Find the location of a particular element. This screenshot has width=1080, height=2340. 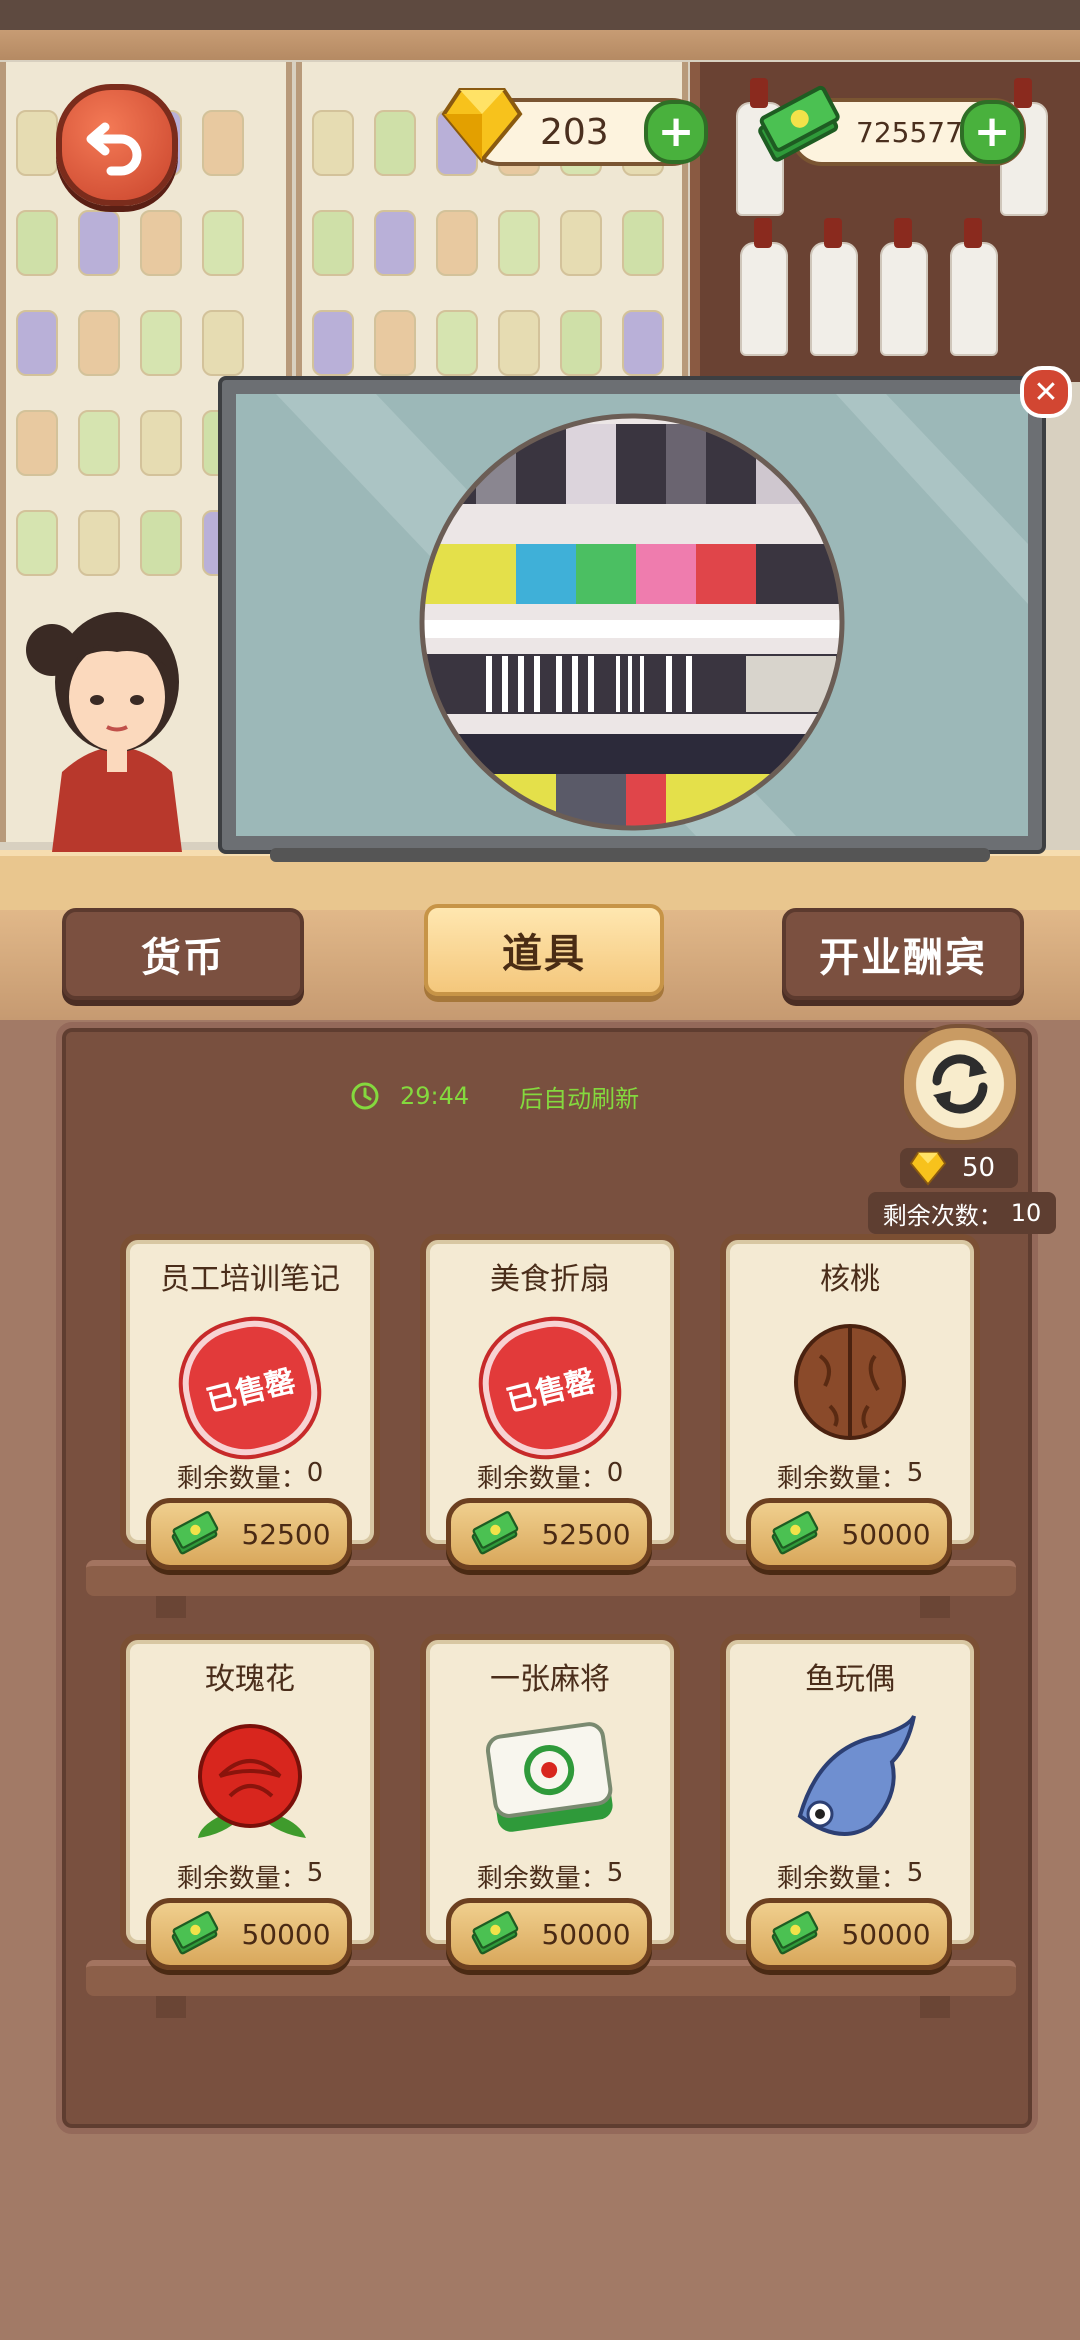

fish-doll-icon is located at coordinates (856, 1775).